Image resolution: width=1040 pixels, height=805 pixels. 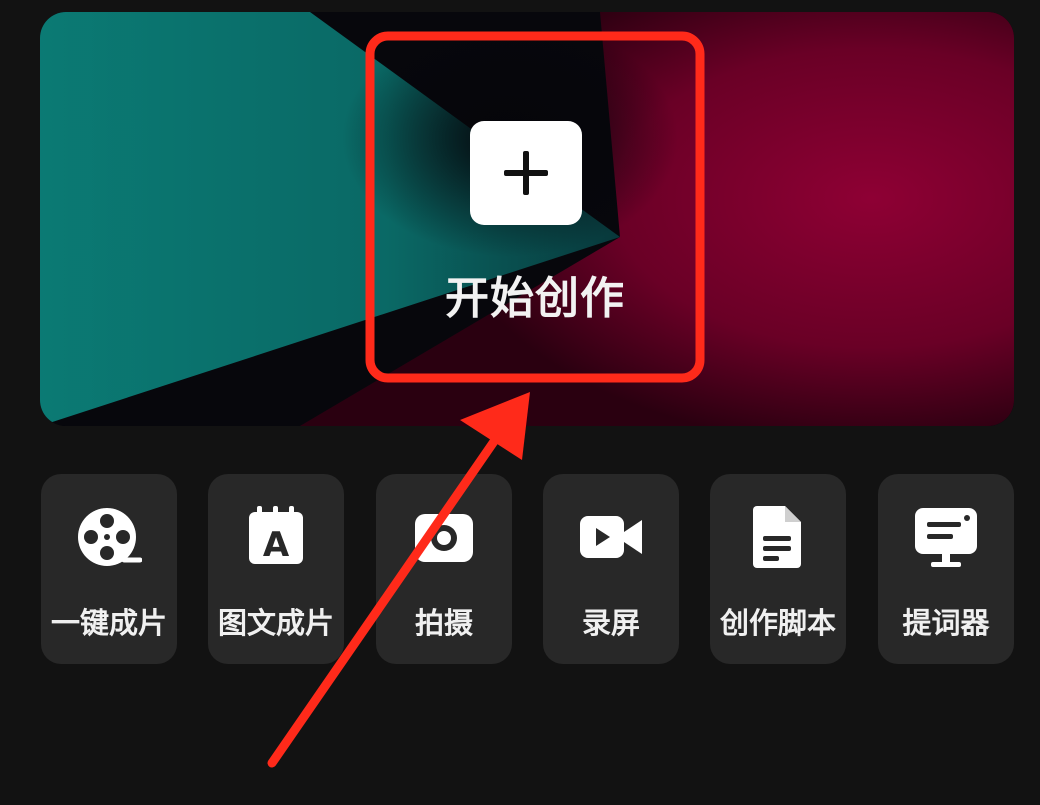 I want to click on plus-icon, so click(x=526, y=173).